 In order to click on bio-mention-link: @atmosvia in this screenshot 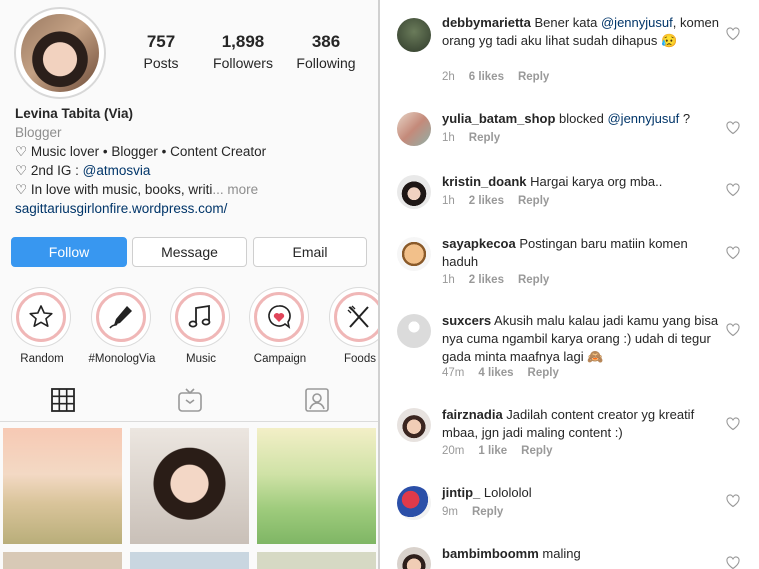, I will do `click(117, 170)`.